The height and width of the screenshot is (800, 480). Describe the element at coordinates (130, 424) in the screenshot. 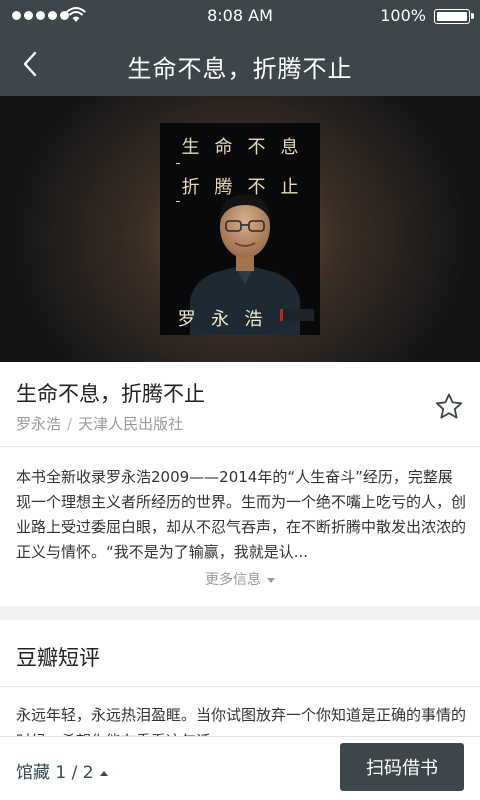

I see `book-publisher: 天津人民出版社` at that location.